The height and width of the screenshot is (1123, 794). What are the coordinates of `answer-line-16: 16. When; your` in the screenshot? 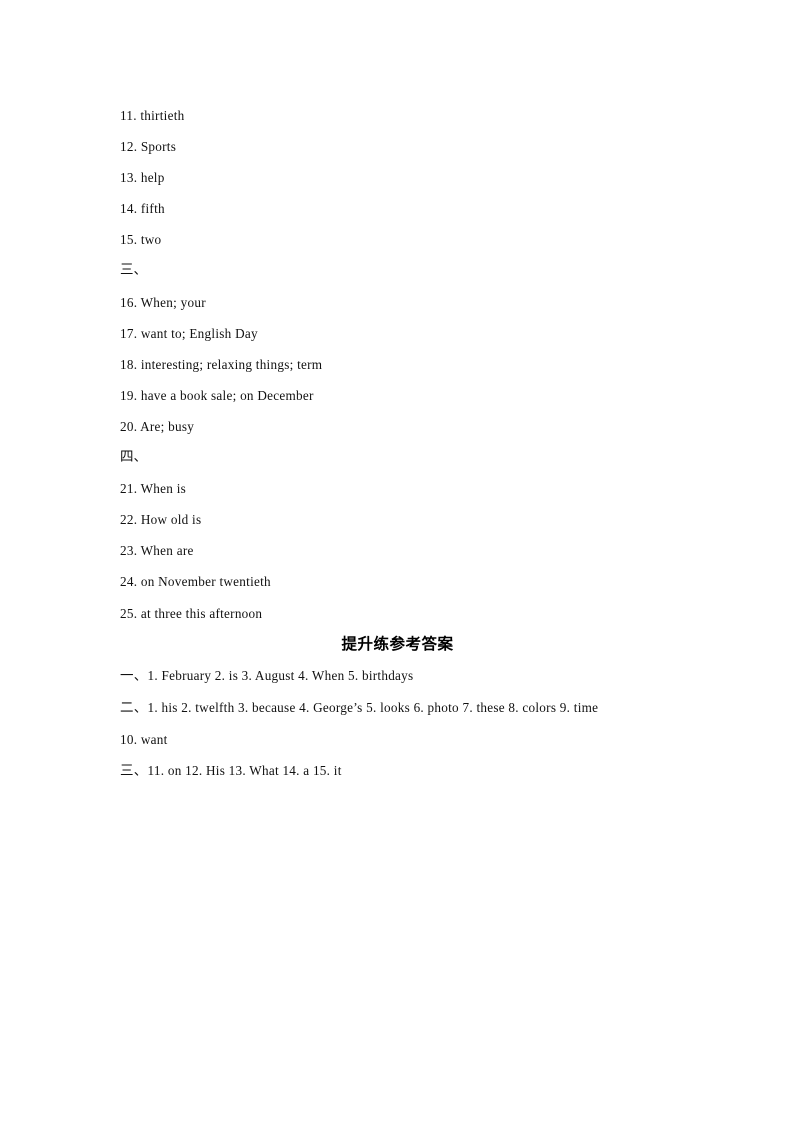 It's located at (163, 302).